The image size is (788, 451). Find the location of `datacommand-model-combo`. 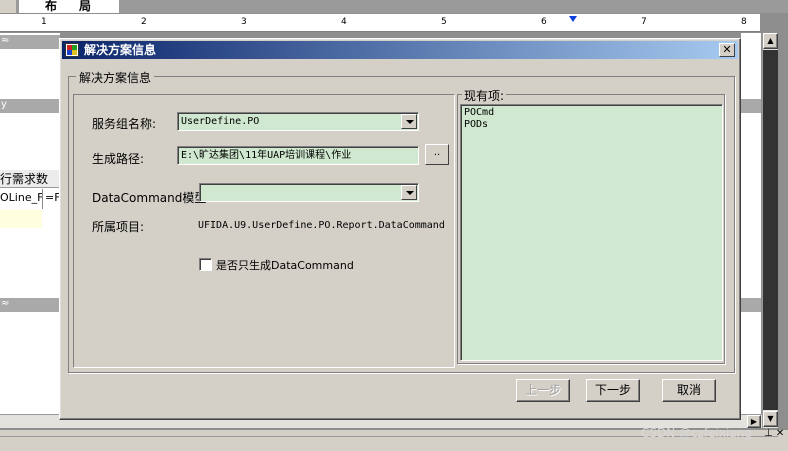

datacommand-model-combo is located at coordinates (309, 192).